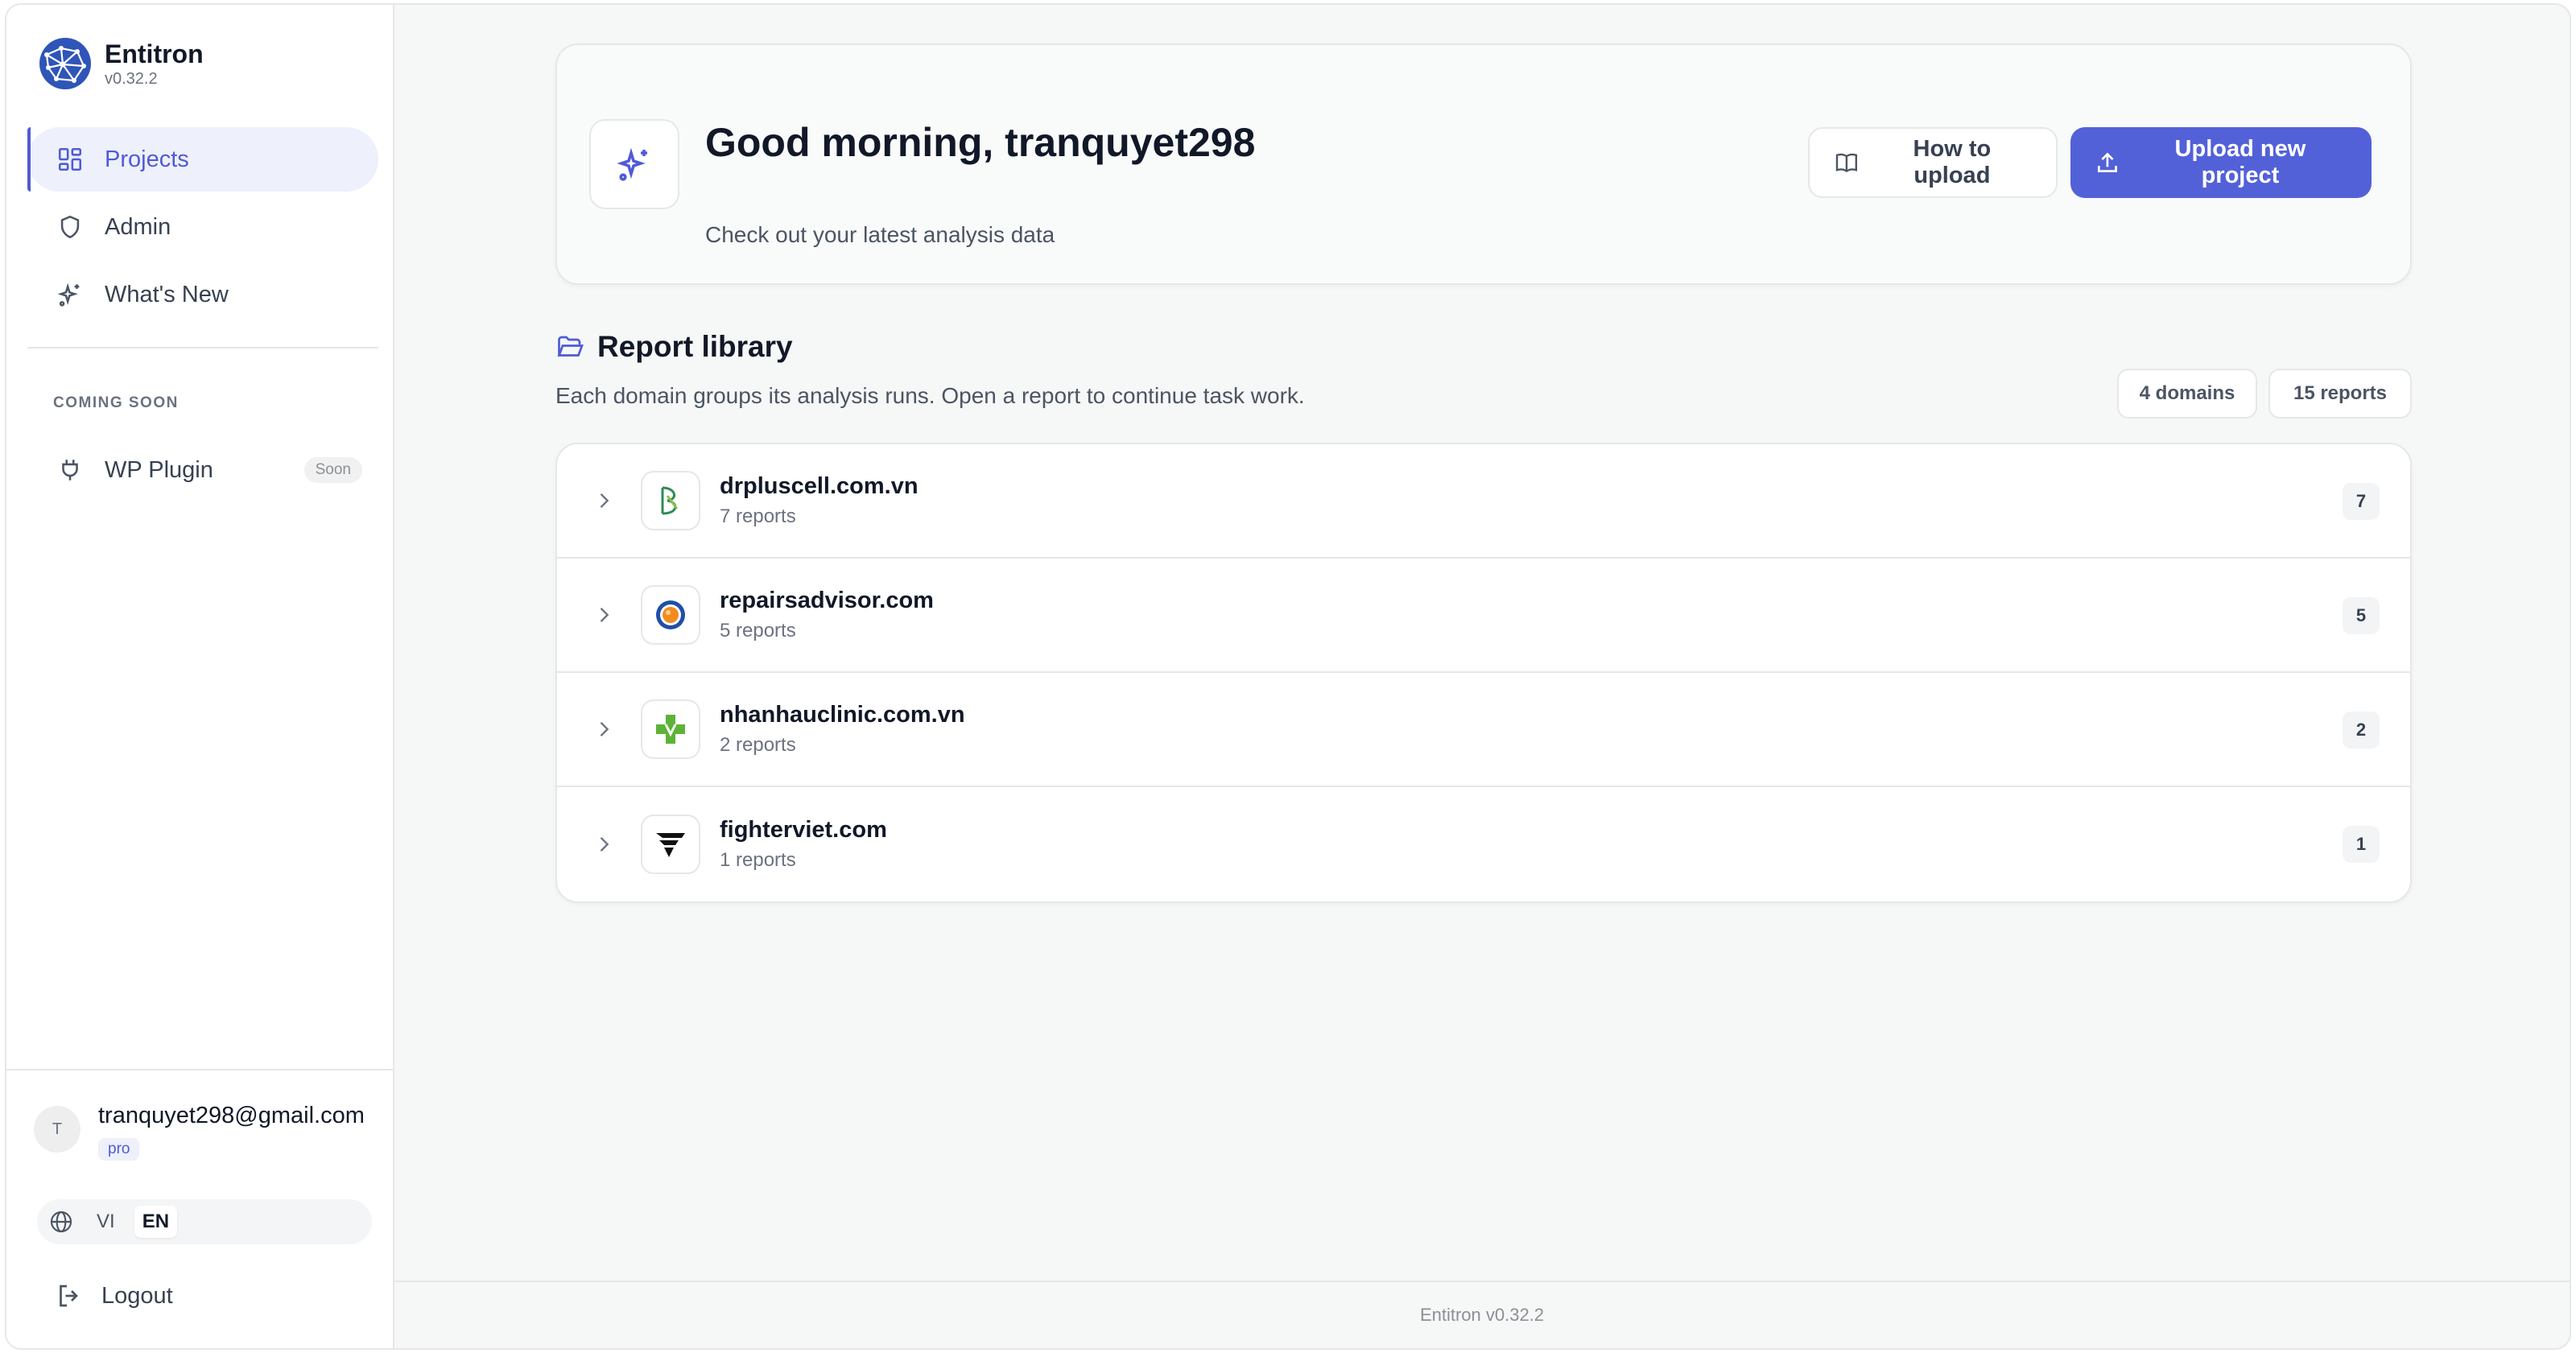  I want to click on how-to-upload-button: How to upload, so click(1933, 163).